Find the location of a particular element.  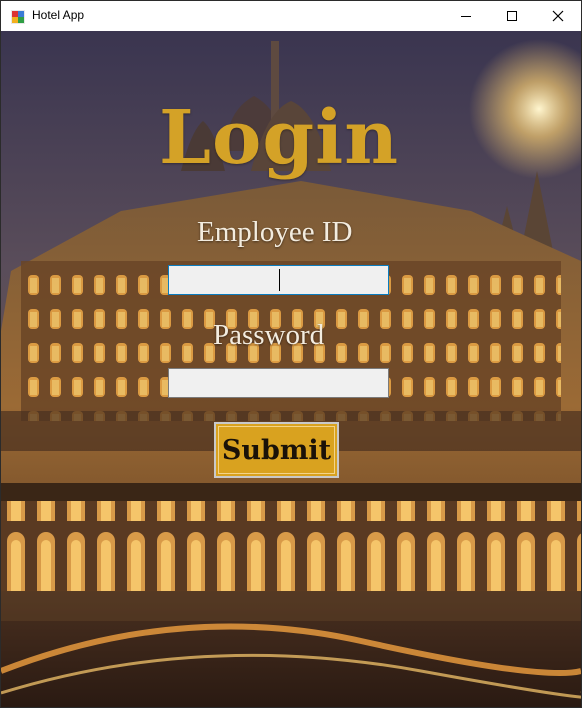

maximize-button is located at coordinates (512, 16).